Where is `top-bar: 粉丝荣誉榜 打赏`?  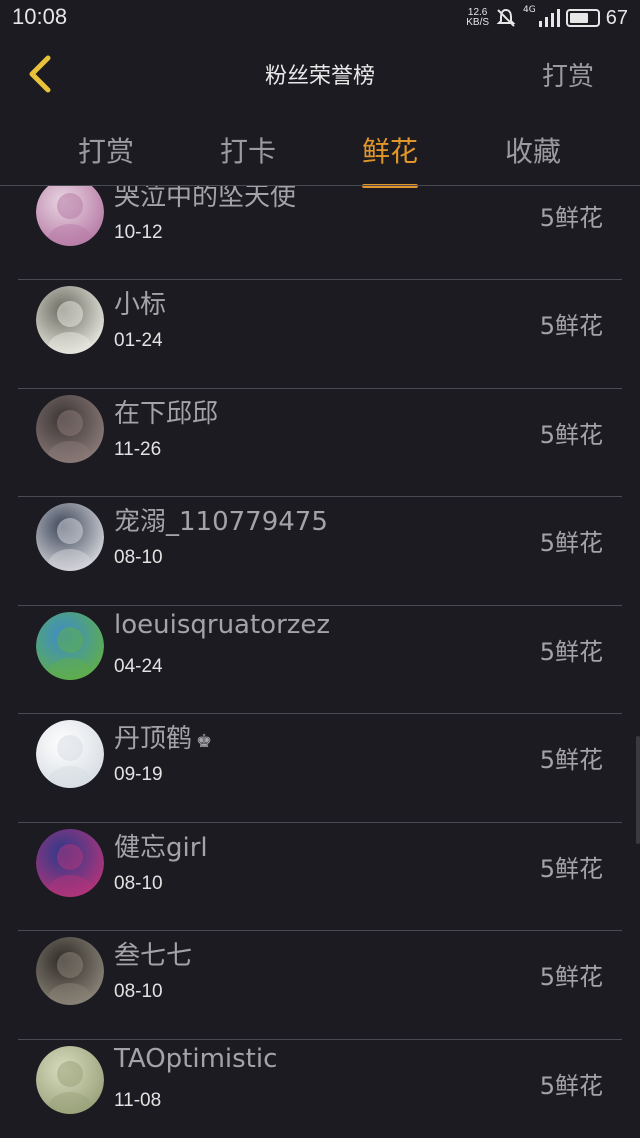
top-bar: 粉丝荣誉榜 打赏 is located at coordinates (320, 73).